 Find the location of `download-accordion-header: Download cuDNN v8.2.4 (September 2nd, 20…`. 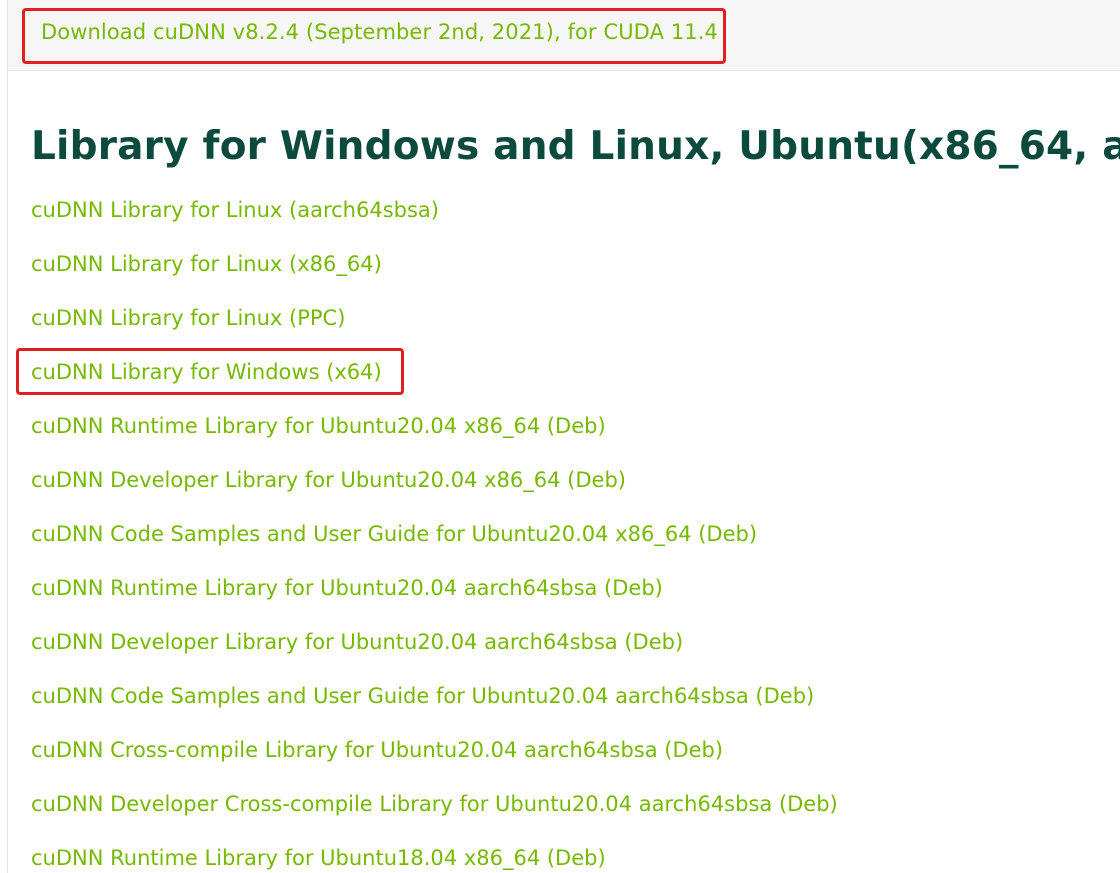

download-accordion-header: Download cuDNN v8.2.4 (September 2nd, 20… is located at coordinates (564, 35).